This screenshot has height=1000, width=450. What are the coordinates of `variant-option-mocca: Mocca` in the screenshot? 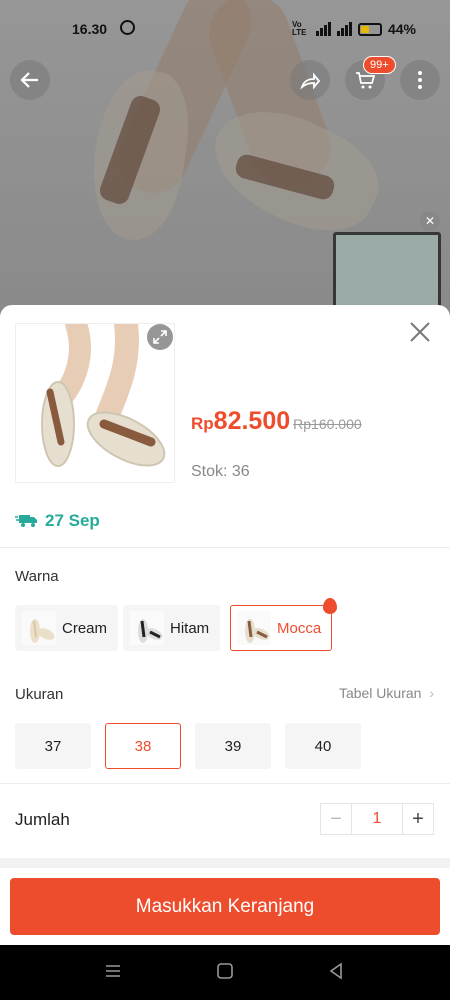 It's located at (284, 624).